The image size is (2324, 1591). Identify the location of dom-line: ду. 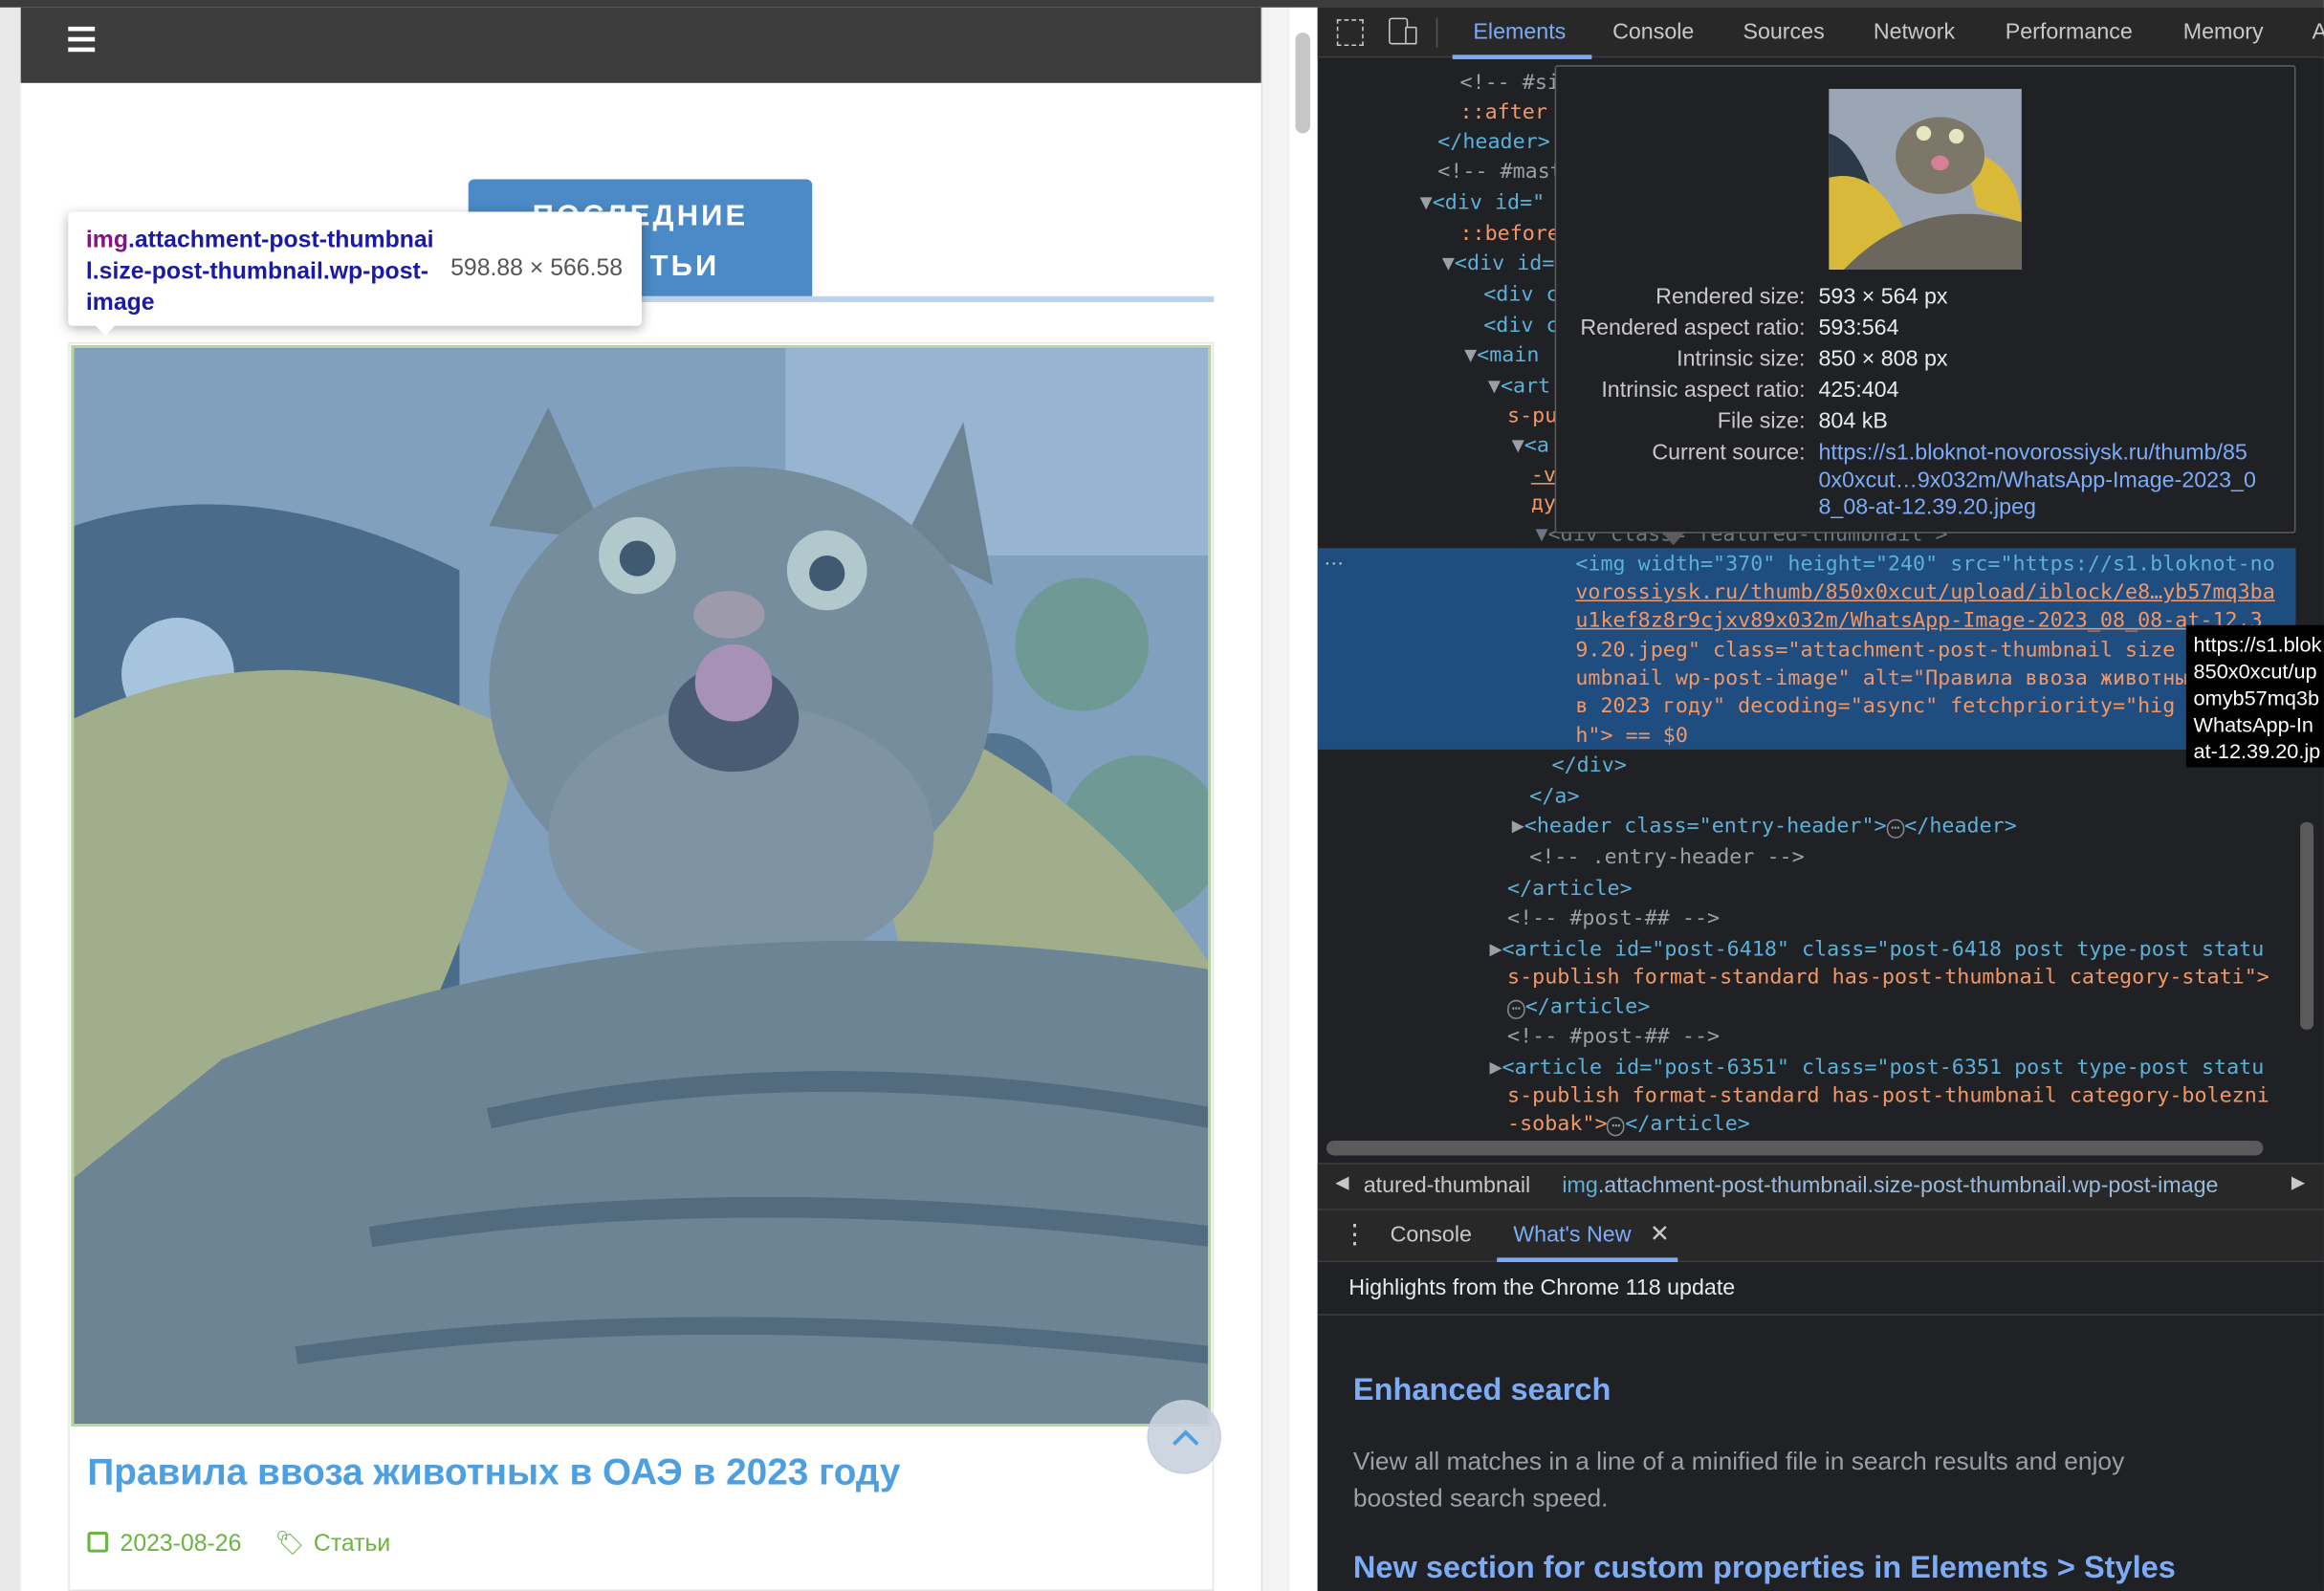
(1543, 503).